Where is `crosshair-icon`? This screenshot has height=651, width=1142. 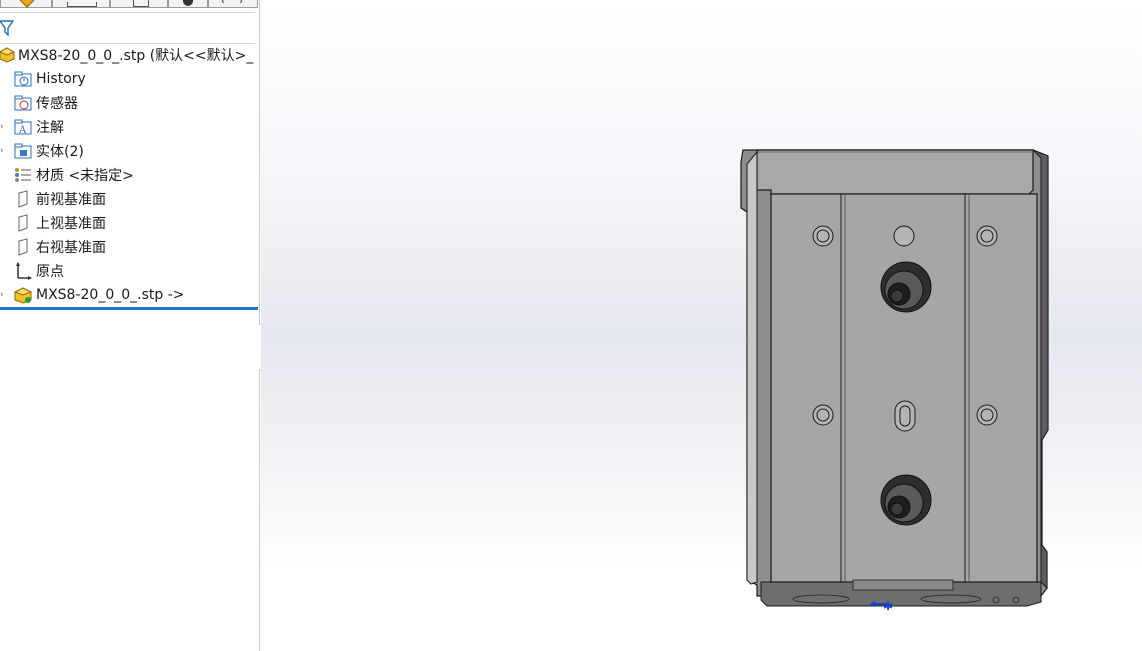 crosshair-icon is located at coordinates (188, 3).